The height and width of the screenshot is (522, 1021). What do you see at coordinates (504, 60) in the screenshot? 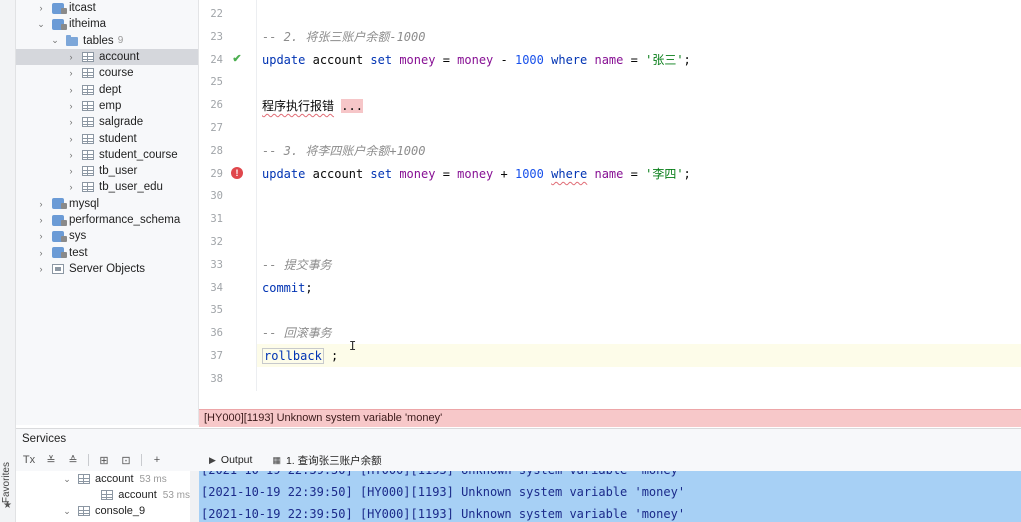
I see `operator: -` at bounding box center [504, 60].